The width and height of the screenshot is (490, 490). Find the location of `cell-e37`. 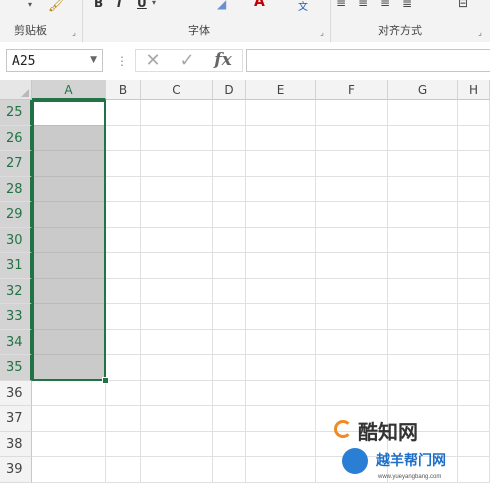

cell-e37 is located at coordinates (281, 419).